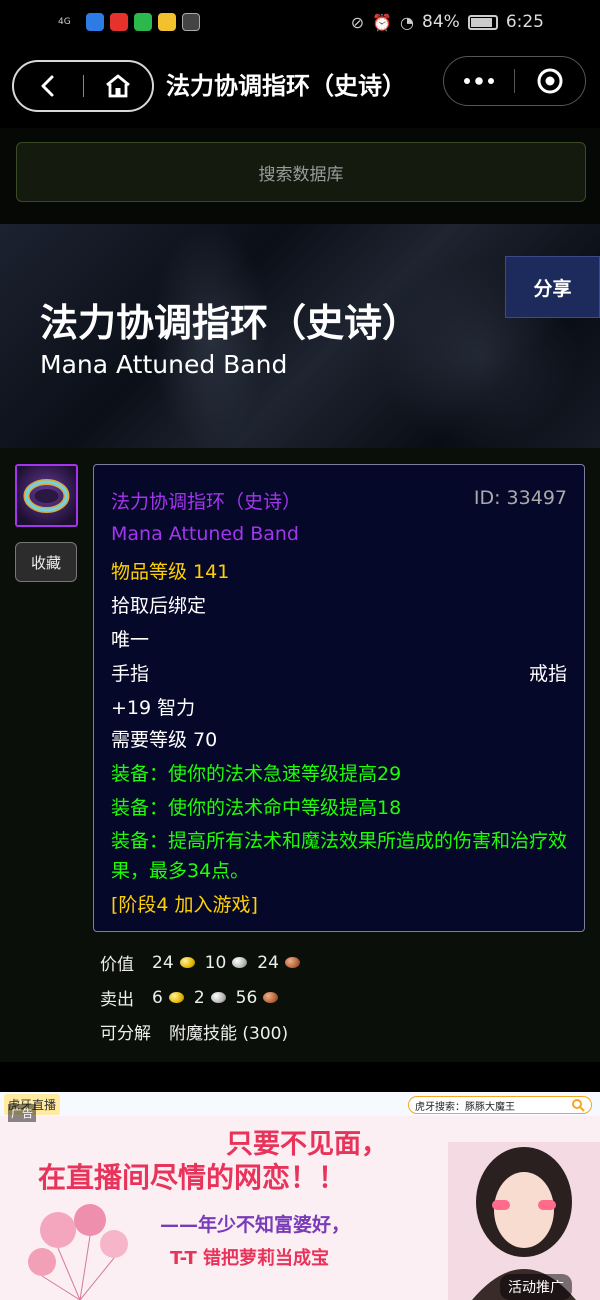 The height and width of the screenshot is (1300, 600). Describe the element at coordinates (78, 1252) in the screenshot. I see `heart-balloons-illustration` at that location.